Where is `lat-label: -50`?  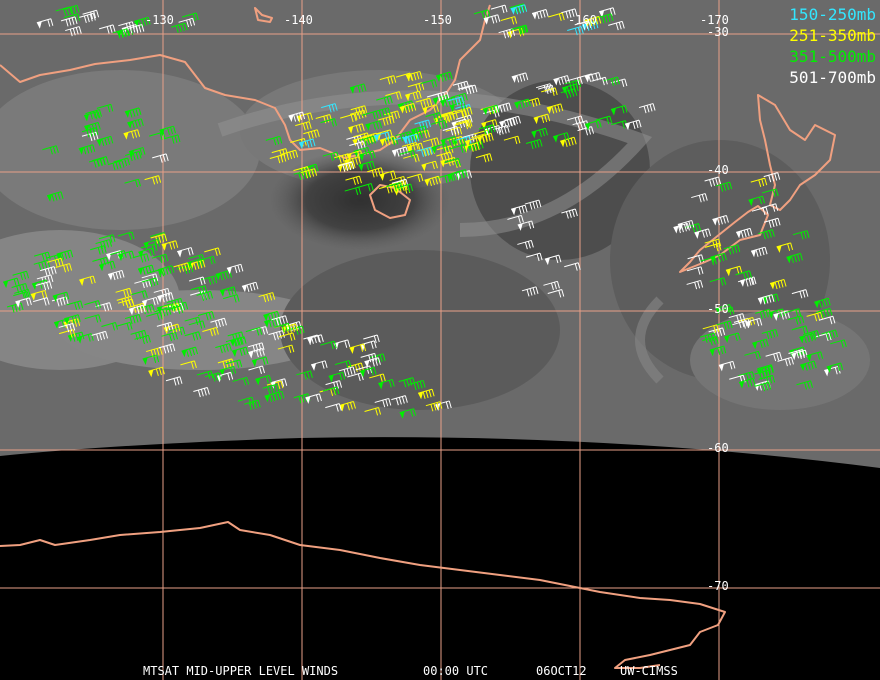 lat-label: -50 is located at coordinates (718, 309).